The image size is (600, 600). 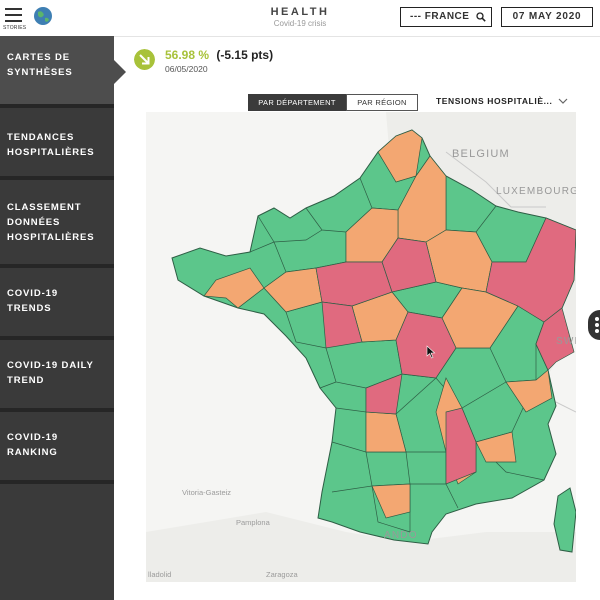 I want to click on sidebar-item-label: Covid-19 trends, so click(x=33, y=301).